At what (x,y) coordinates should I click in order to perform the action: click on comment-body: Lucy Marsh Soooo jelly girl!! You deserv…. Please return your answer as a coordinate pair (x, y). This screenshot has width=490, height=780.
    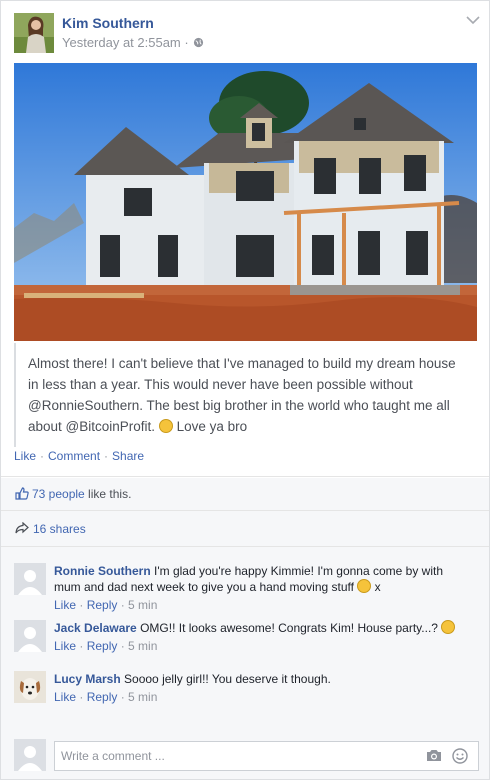
    Looking at the image, I should click on (261, 688).